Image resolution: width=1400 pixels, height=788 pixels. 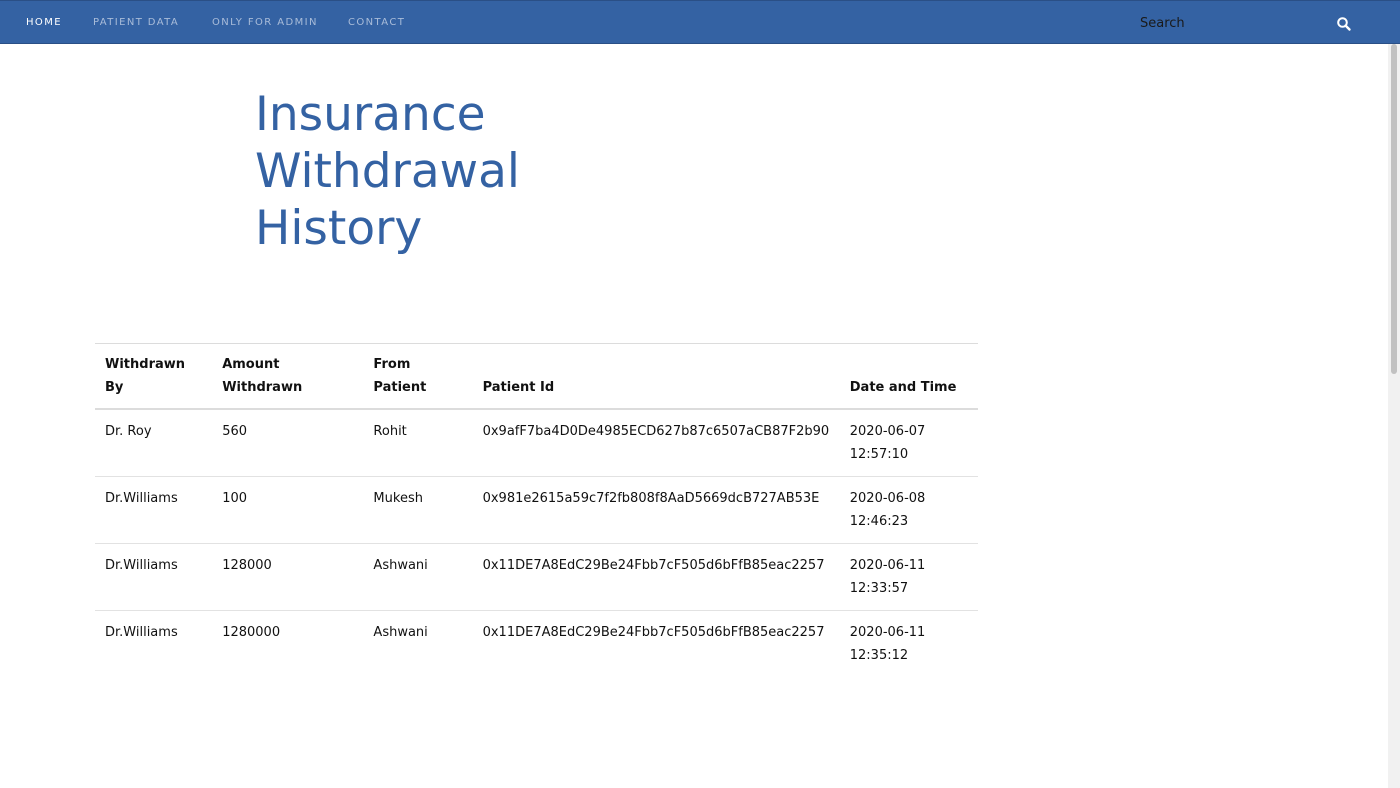 What do you see at coordinates (418, 510) in the screenshot?
I see `cell-from-patient: Mukesh` at bounding box center [418, 510].